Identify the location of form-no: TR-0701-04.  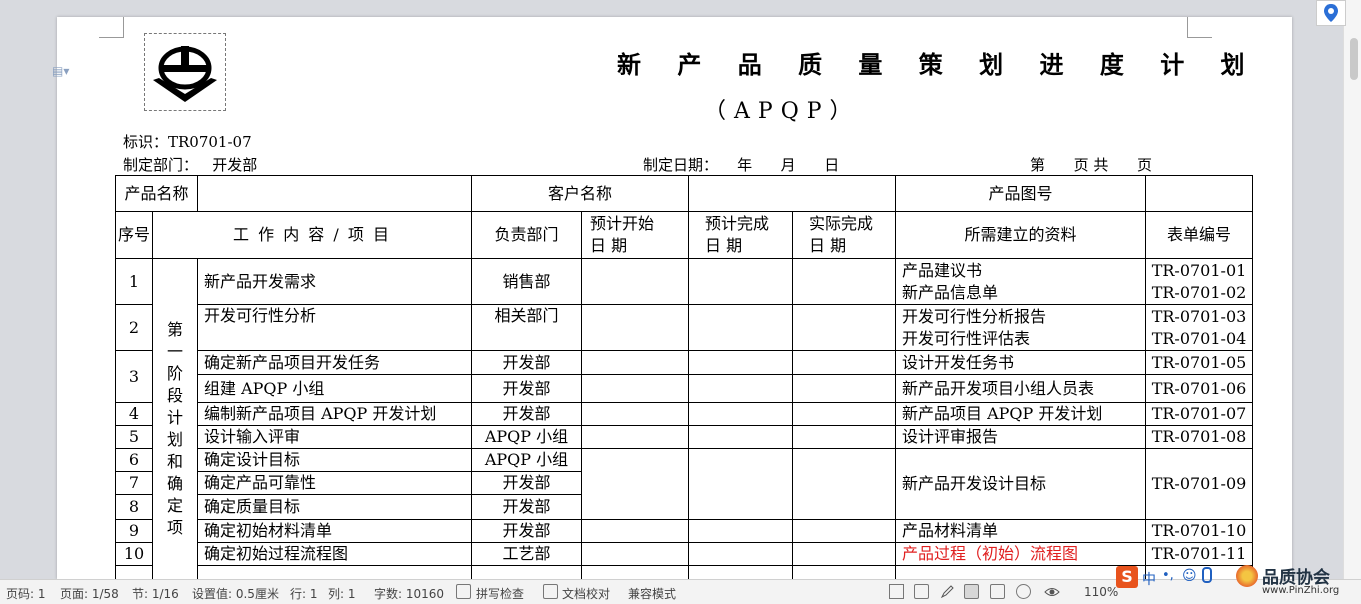
(1199, 338).